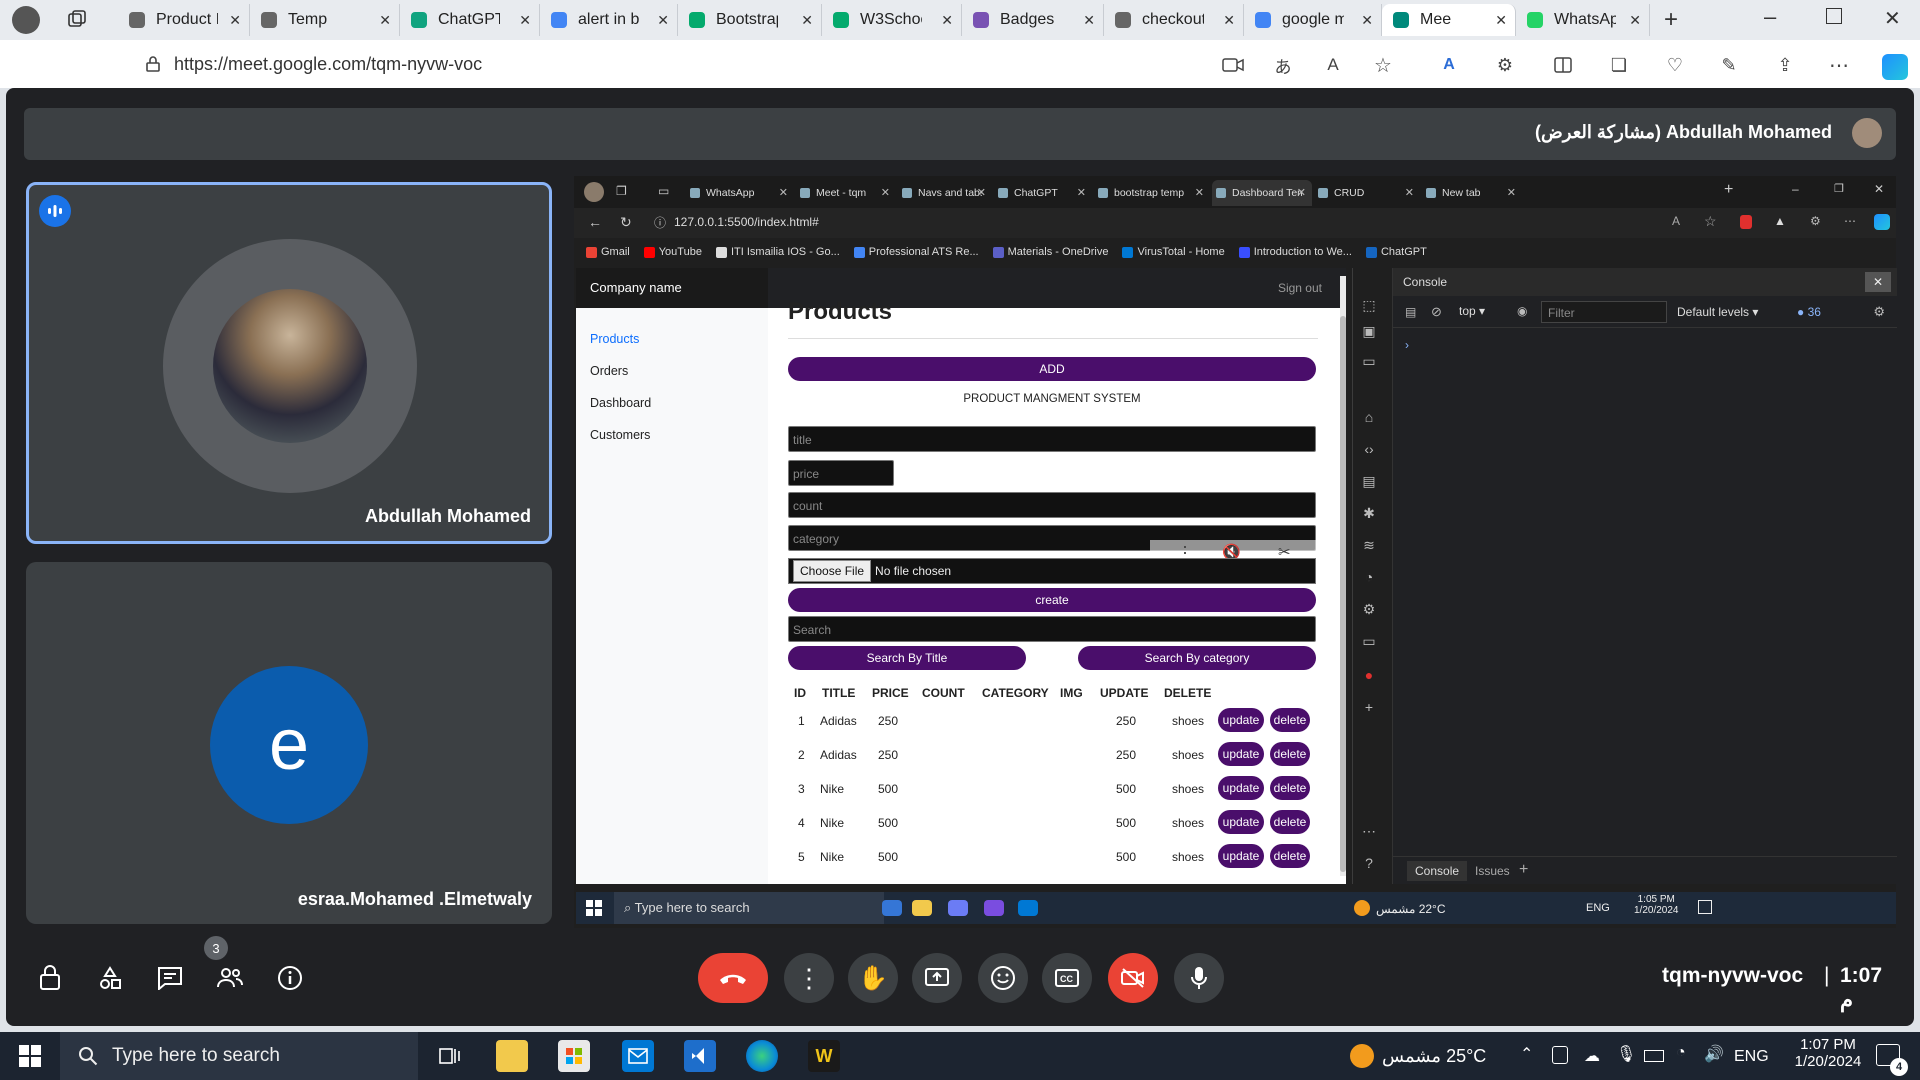 The width and height of the screenshot is (1920, 1080). Describe the element at coordinates (1751, 1057) in the screenshot. I see `language-indicator: ENG` at that location.